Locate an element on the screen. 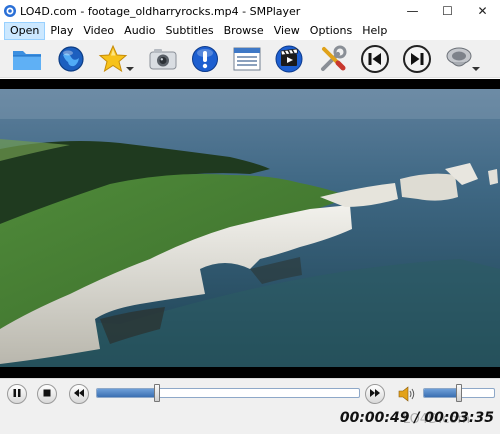 The image size is (500, 434). screenshot-button is located at coordinates (163, 59).